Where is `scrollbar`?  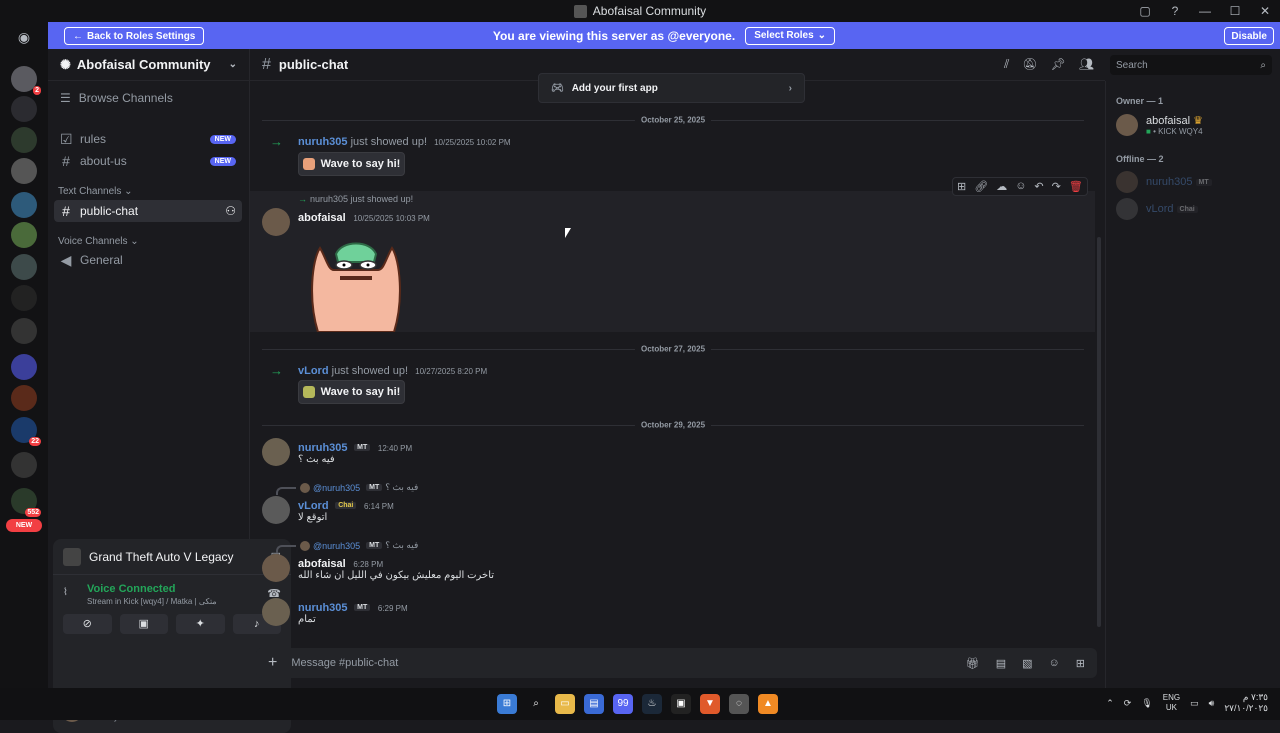 scrollbar is located at coordinates (1099, 432).